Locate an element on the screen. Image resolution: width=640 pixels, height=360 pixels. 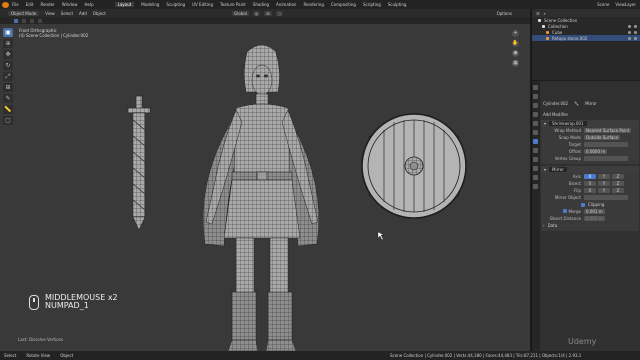
outliner-search-icon: ⌕ is located at coordinates (545, 13).